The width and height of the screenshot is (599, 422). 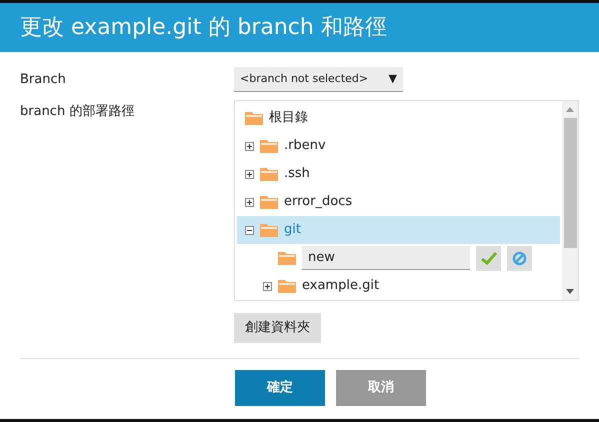 I want to click on branch-dropdown: <branch not selected> ▼, so click(x=318, y=79).